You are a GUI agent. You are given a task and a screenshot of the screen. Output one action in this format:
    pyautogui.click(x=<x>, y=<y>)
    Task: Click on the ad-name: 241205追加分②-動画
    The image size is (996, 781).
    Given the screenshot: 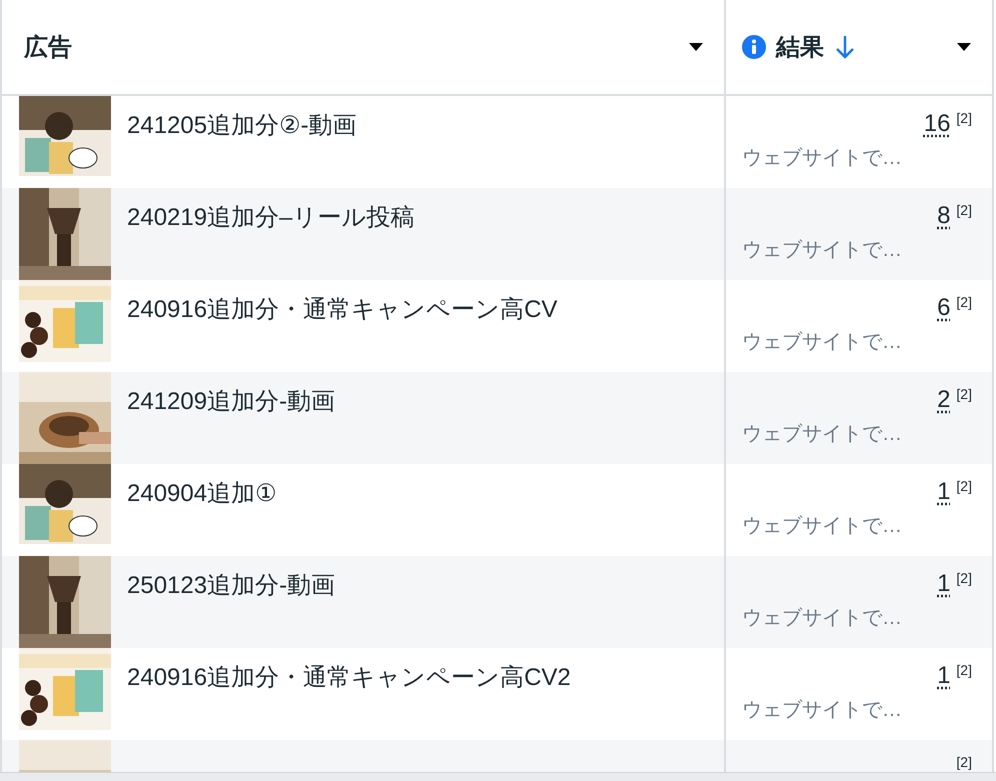 What is the action you would take?
    pyautogui.click(x=242, y=125)
    